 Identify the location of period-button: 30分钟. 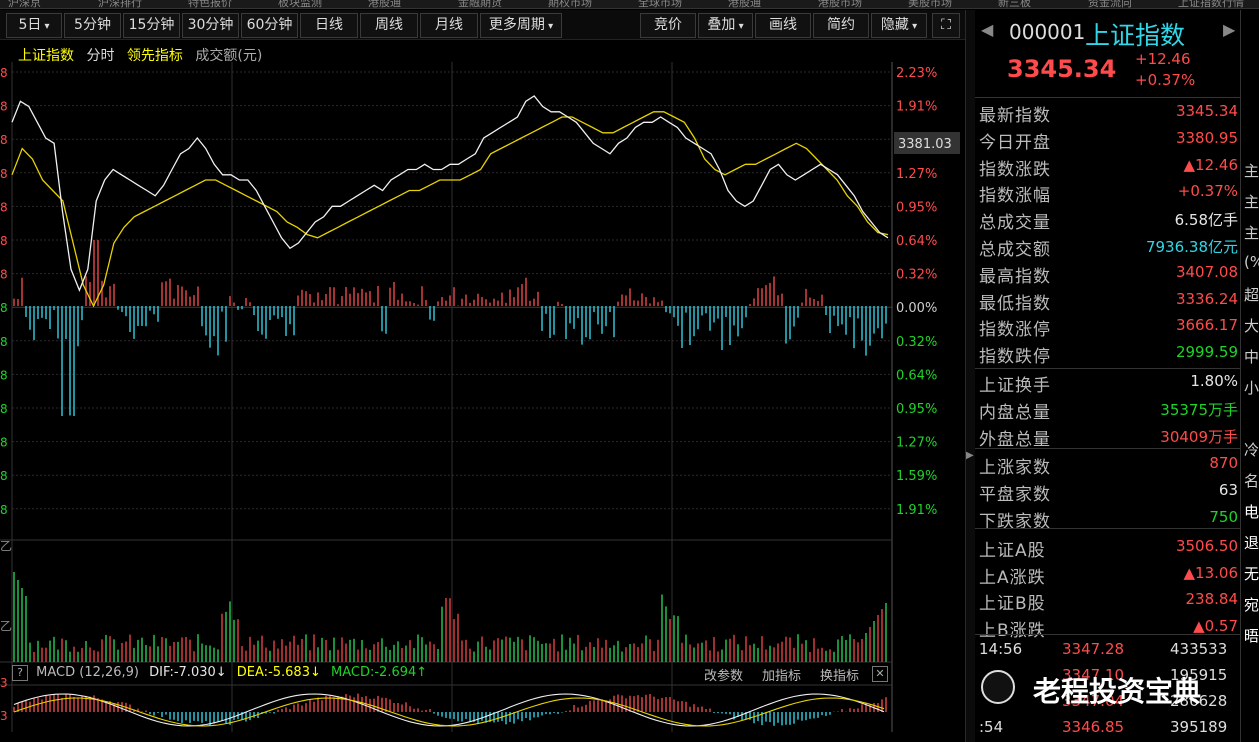
(210, 25).